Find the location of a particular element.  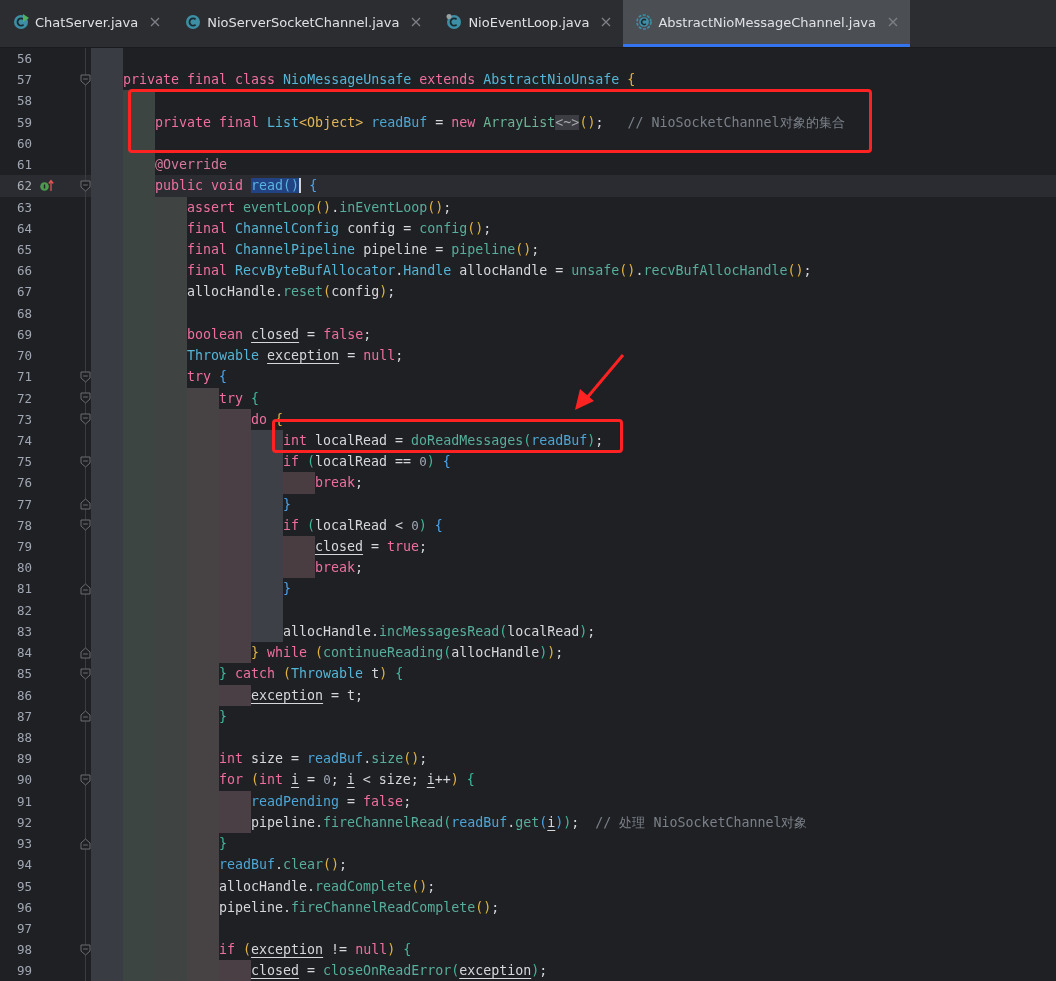

code-line: allocHandle.reset(config); is located at coordinates (243, 292).